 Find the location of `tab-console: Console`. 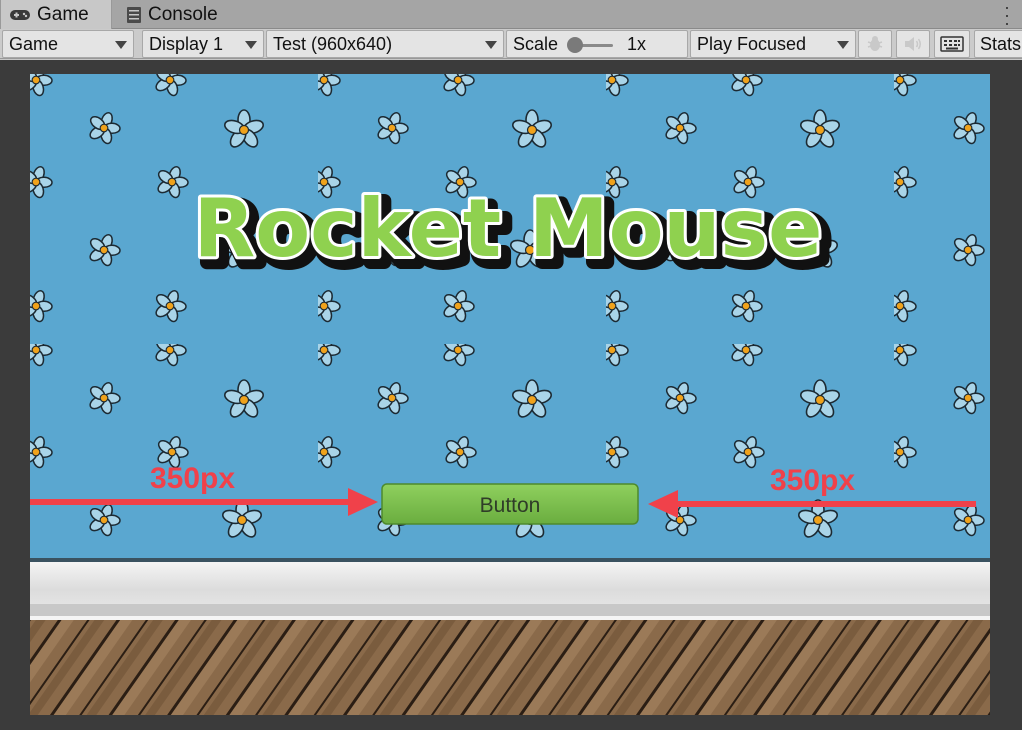

tab-console: Console is located at coordinates (177, 14).